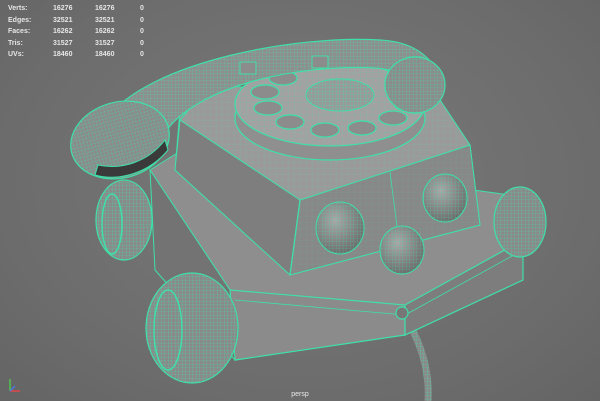  I want to click on hud-row-verts: Verts: 16276 16276 0, so click(84, 9).